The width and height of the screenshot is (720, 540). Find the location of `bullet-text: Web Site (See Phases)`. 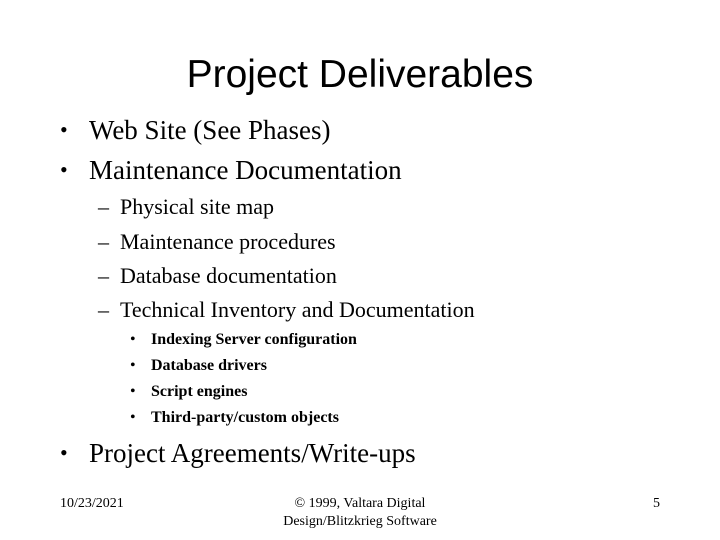

bullet-text: Web Site (See Phases) is located at coordinates (210, 130).